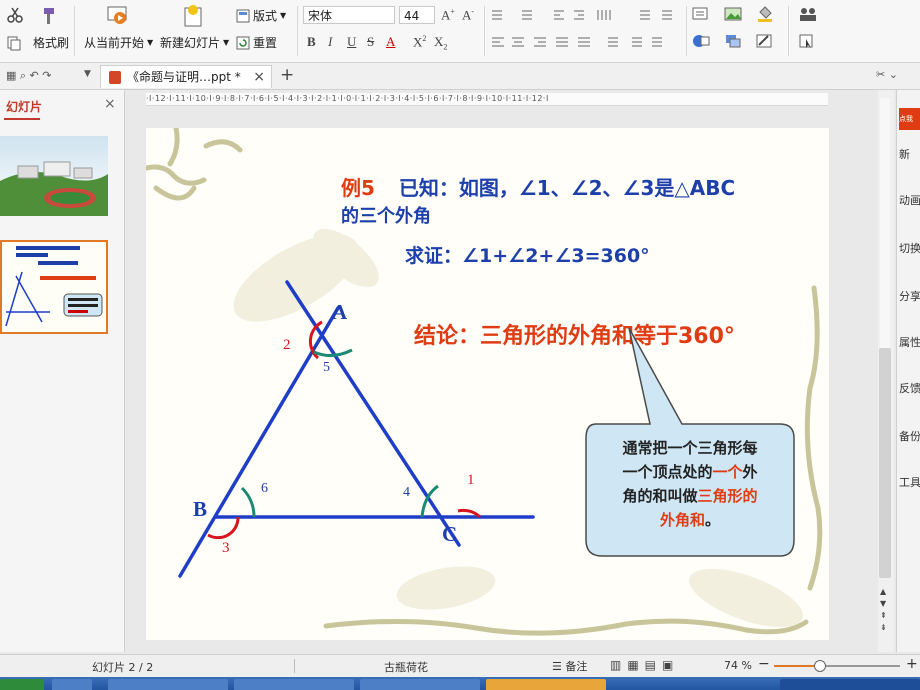 The image size is (920, 690). I want to click on strikethrough-icon: S, so click(370, 42).